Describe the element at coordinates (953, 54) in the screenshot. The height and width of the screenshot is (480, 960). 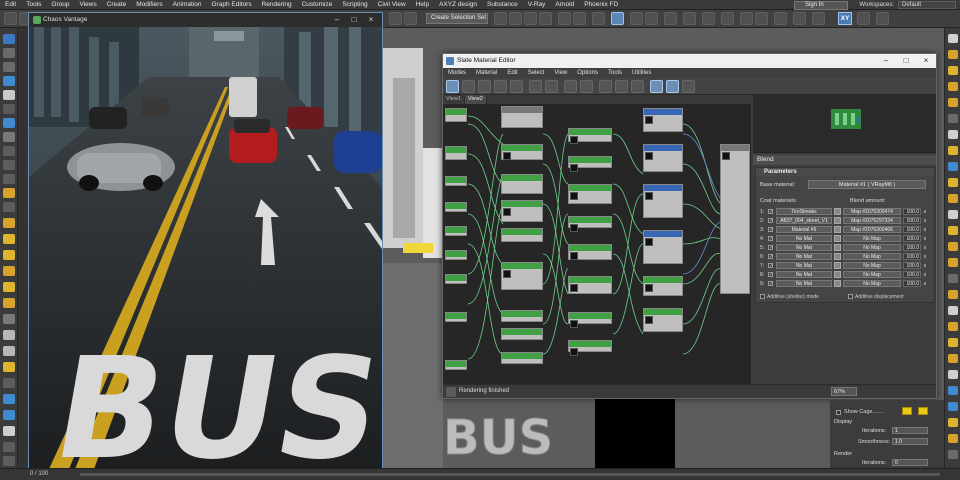
I see `vray-light-tool-icon` at that location.